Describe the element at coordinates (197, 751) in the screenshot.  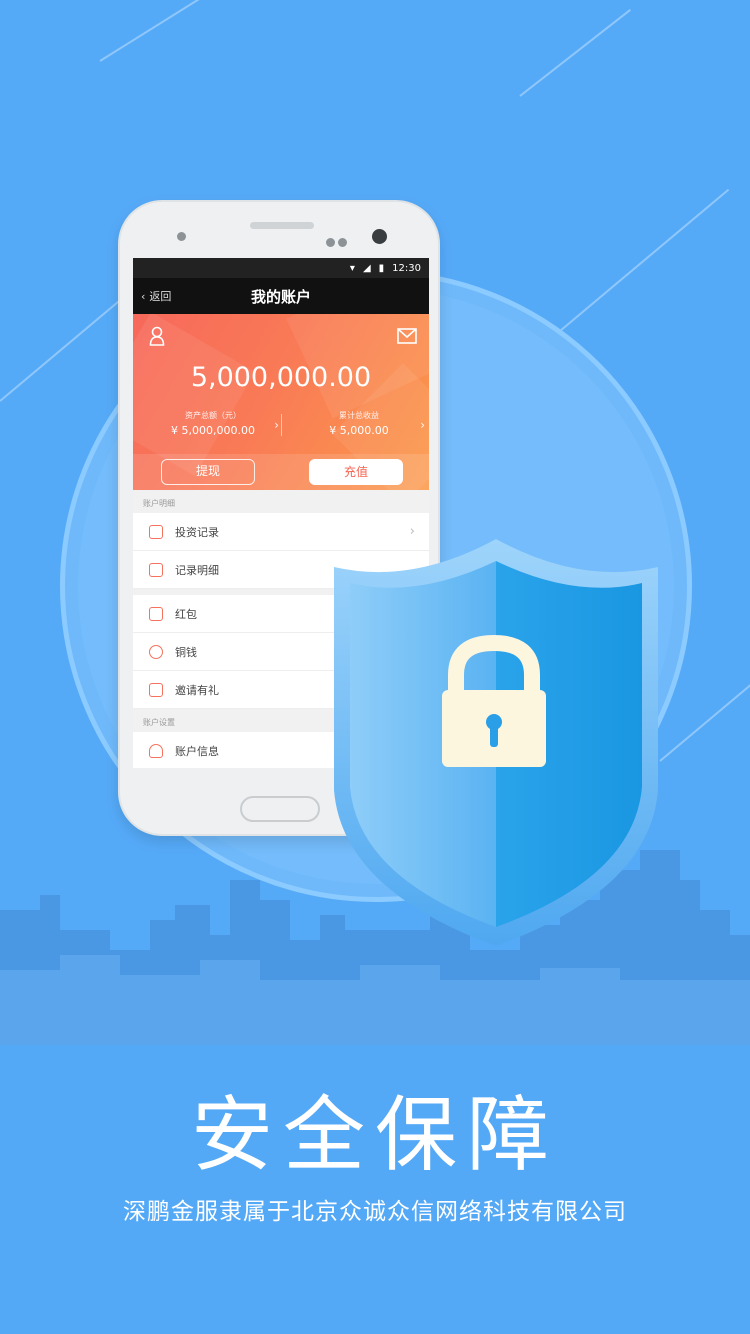
I see `list-item-label: 账户信息` at that location.